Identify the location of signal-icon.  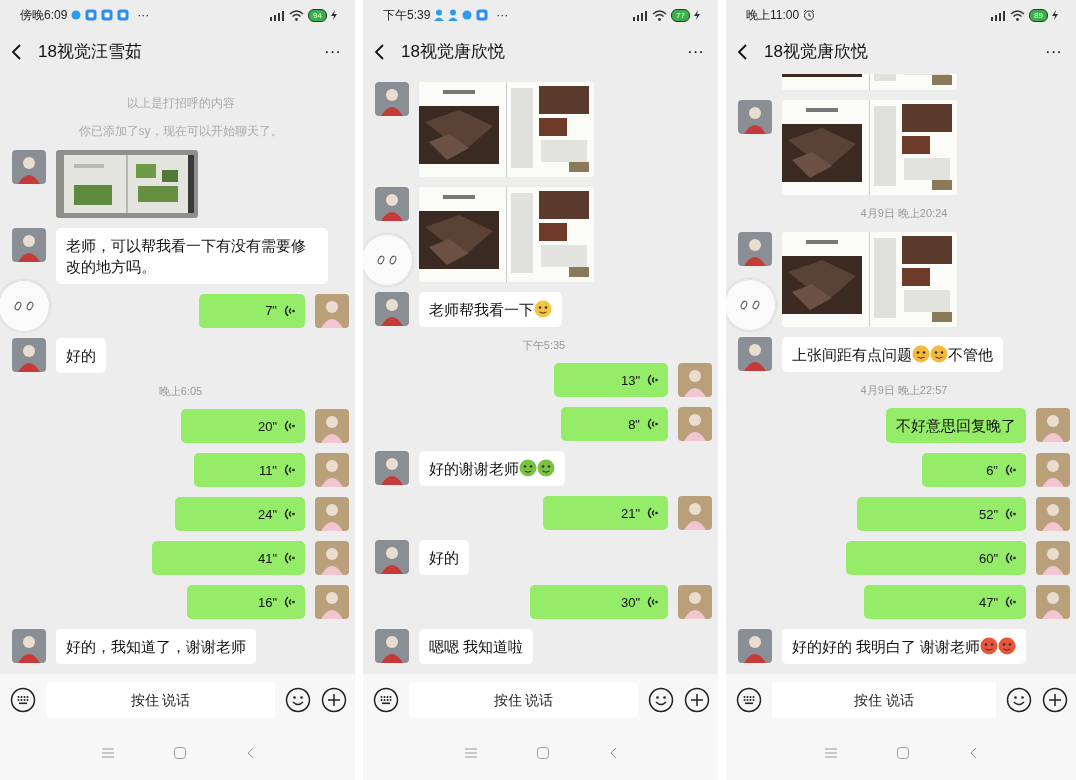
(998, 15).